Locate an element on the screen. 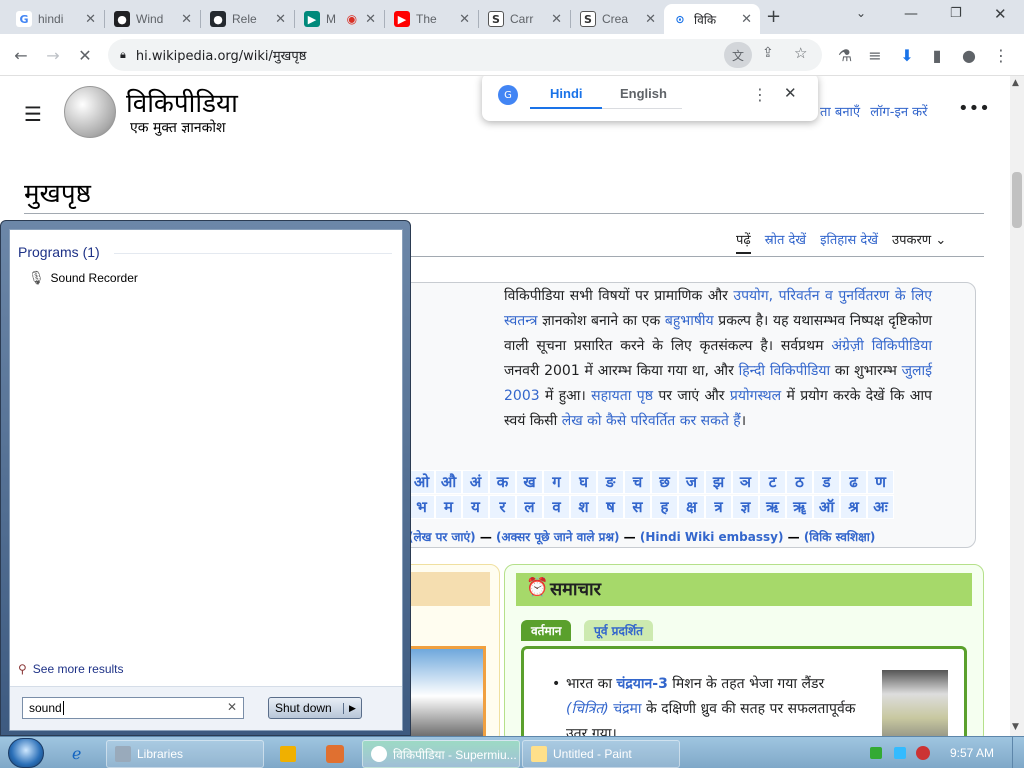 Image resolution: width=1024 pixels, height=768 pixels. internet-explorer-icon: ℯ is located at coordinates (76, 753).